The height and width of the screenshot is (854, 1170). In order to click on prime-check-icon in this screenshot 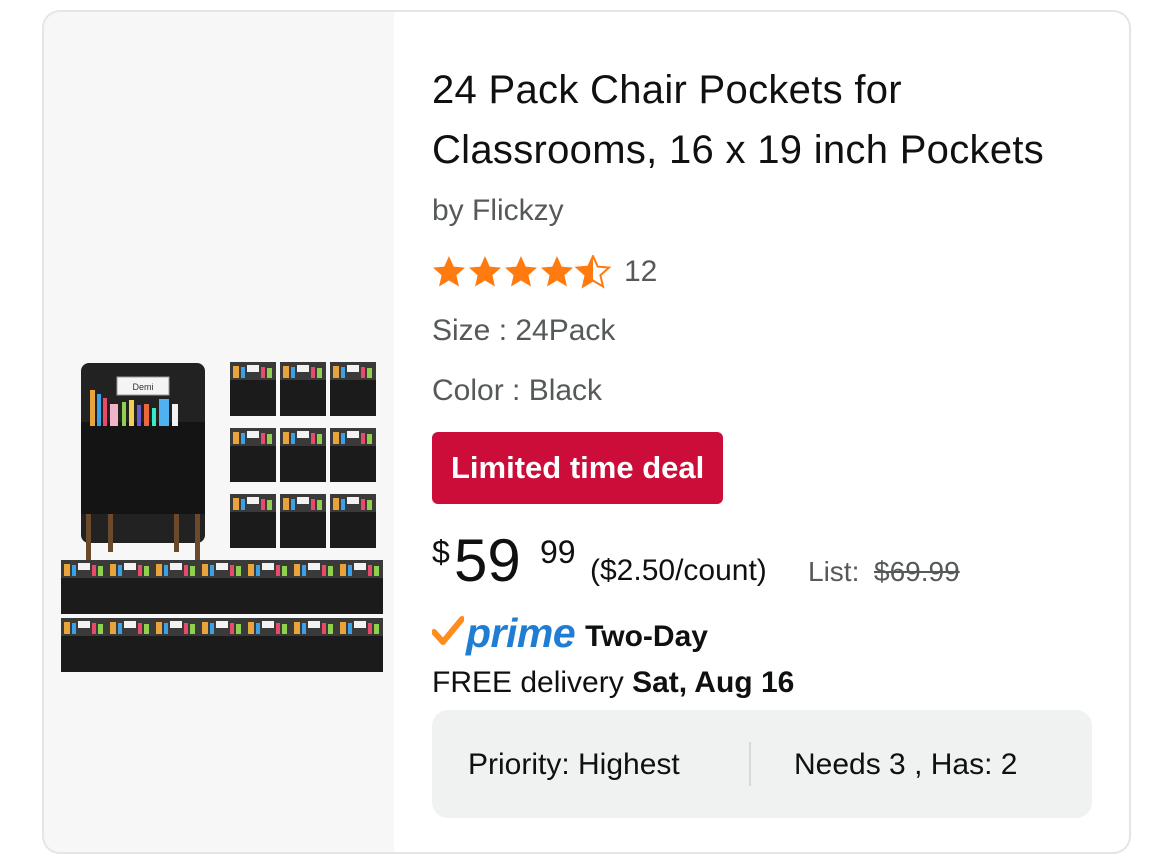, I will do `click(448, 633)`.